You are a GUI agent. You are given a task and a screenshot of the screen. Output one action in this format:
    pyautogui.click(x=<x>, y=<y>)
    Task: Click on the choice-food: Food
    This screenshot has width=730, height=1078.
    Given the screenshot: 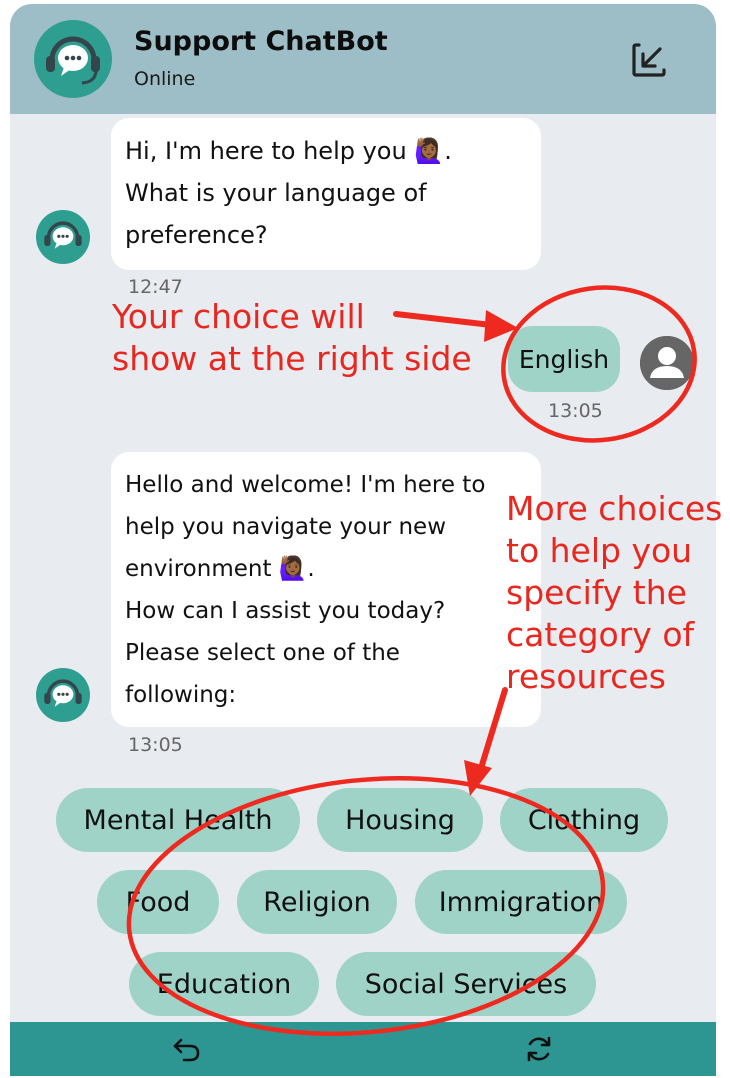 What is the action you would take?
    pyautogui.click(x=158, y=902)
    